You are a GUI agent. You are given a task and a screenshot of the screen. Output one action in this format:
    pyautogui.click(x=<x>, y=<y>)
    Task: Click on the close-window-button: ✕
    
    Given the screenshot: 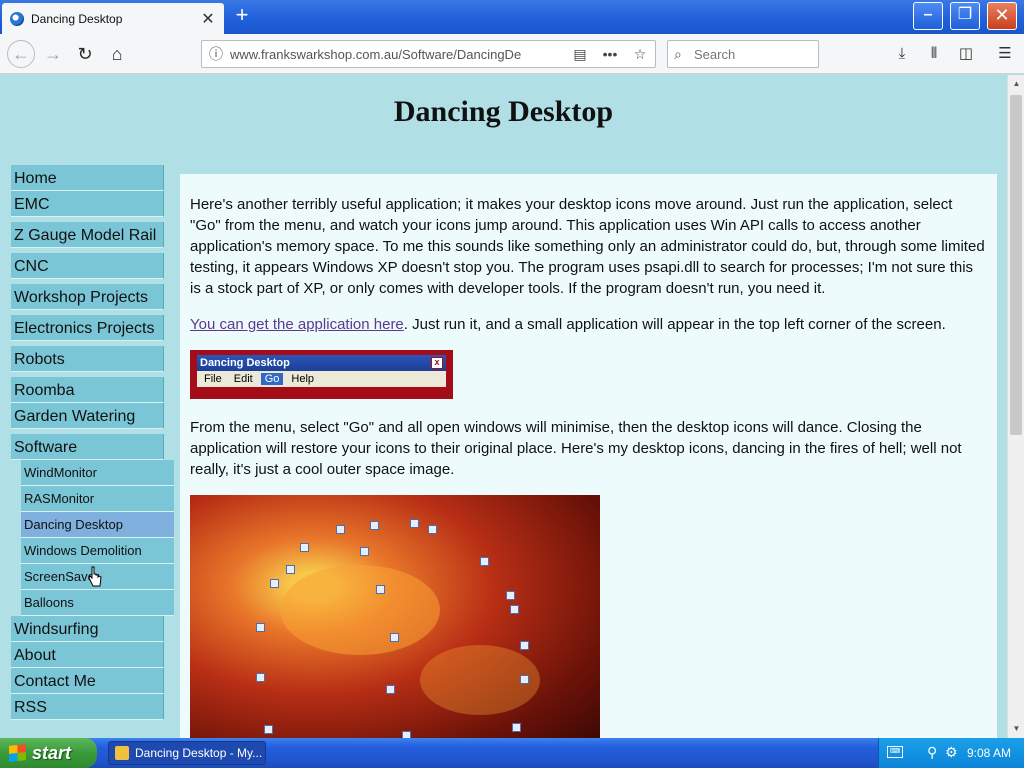 What is the action you would take?
    pyautogui.click(x=1002, y=16)
    